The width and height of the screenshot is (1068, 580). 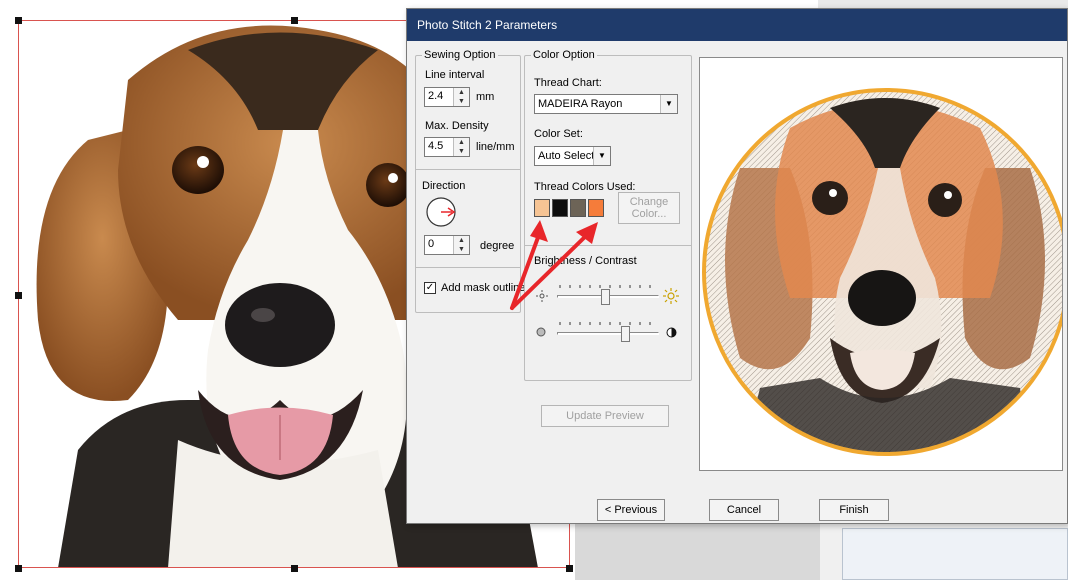 I want to click on previous-button: < Previous, so click(x=631, y=510).